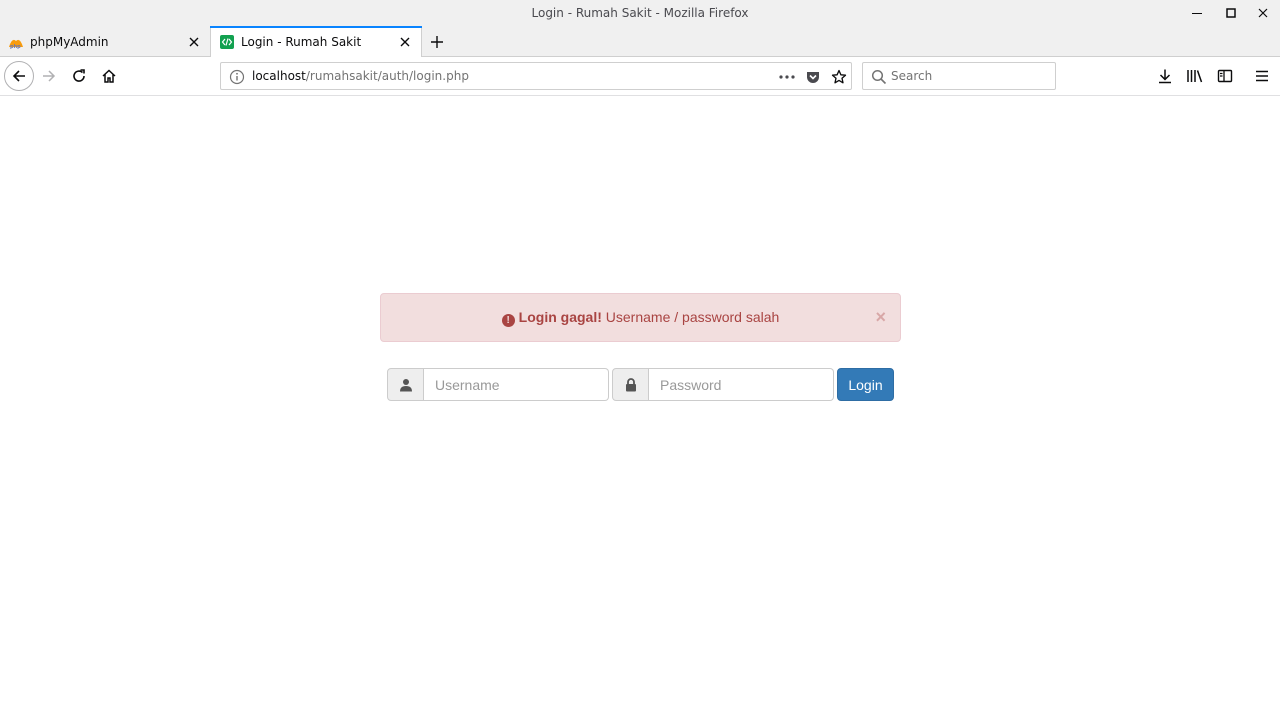 This screenshot has height=720, width=1280. I want to click on url-text: localhost/rumahsakit/auth/login.php, so click(360, 76).